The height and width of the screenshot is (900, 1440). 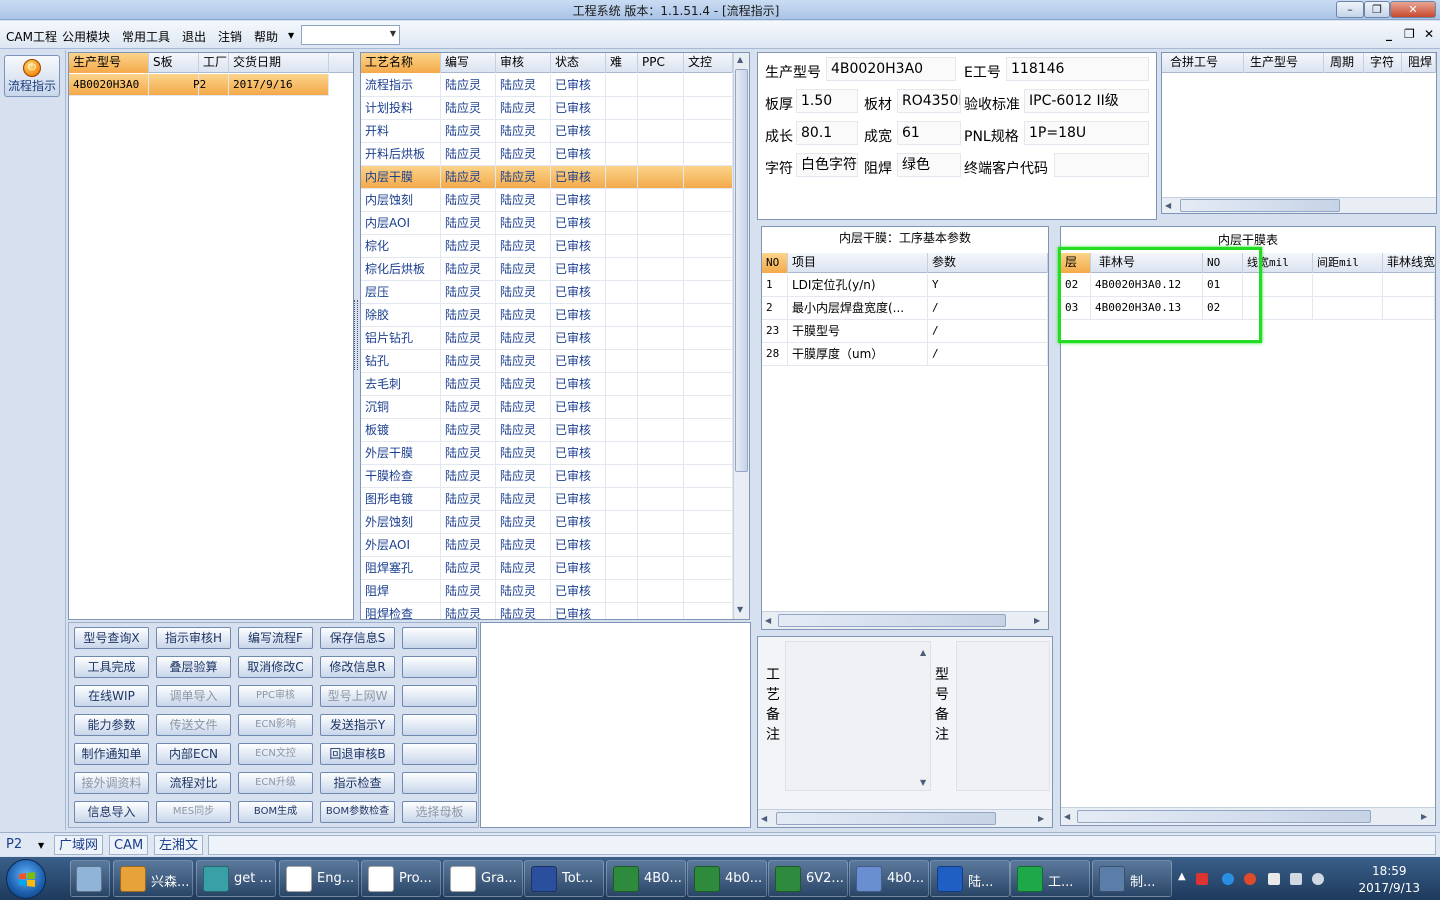 What do you see at coordinates (1248, 308) in the screenshot?
I see `film-row: 03 4B0020H3A0.13 02` at bounding box center [1248, 308].